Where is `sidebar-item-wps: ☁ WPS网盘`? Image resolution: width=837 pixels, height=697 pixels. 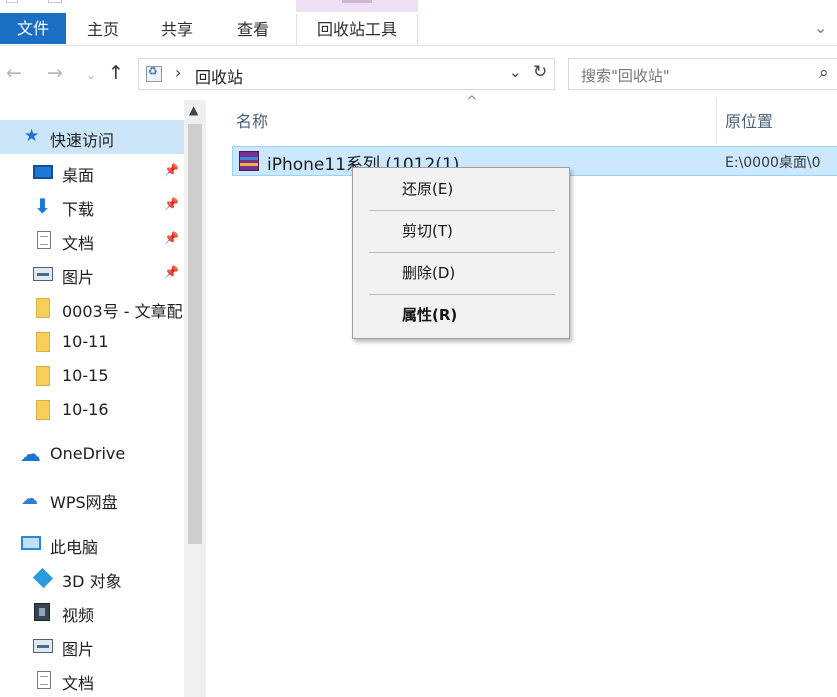
sidebar-item-wps: ☁ WPS网盘 is located at coordinates (92, 499).